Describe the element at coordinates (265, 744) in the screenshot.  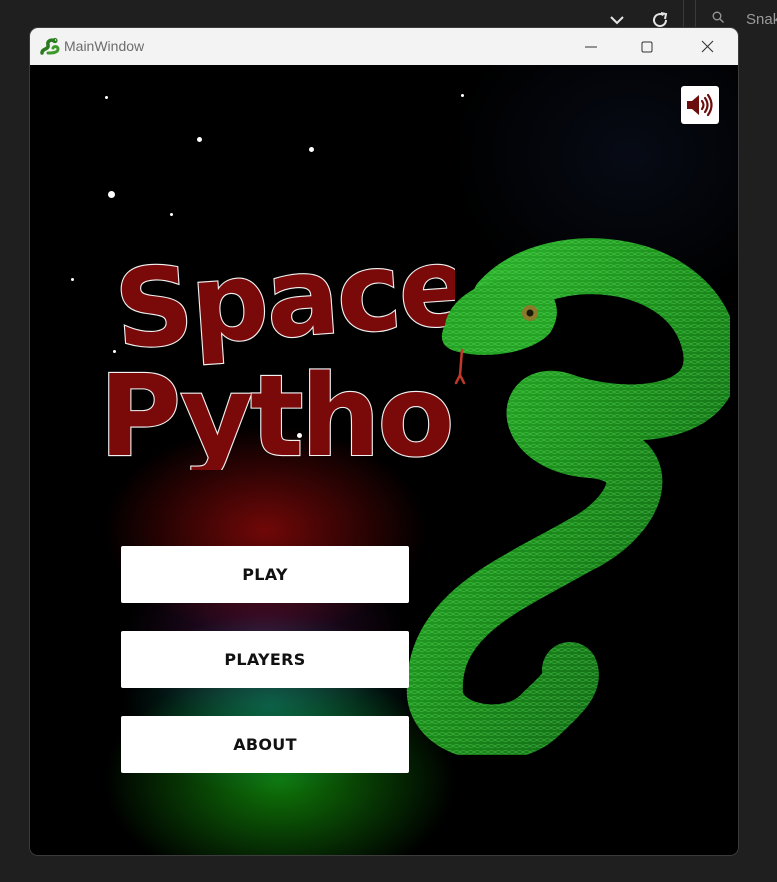
I see `about-button: ABOUT` at that location.